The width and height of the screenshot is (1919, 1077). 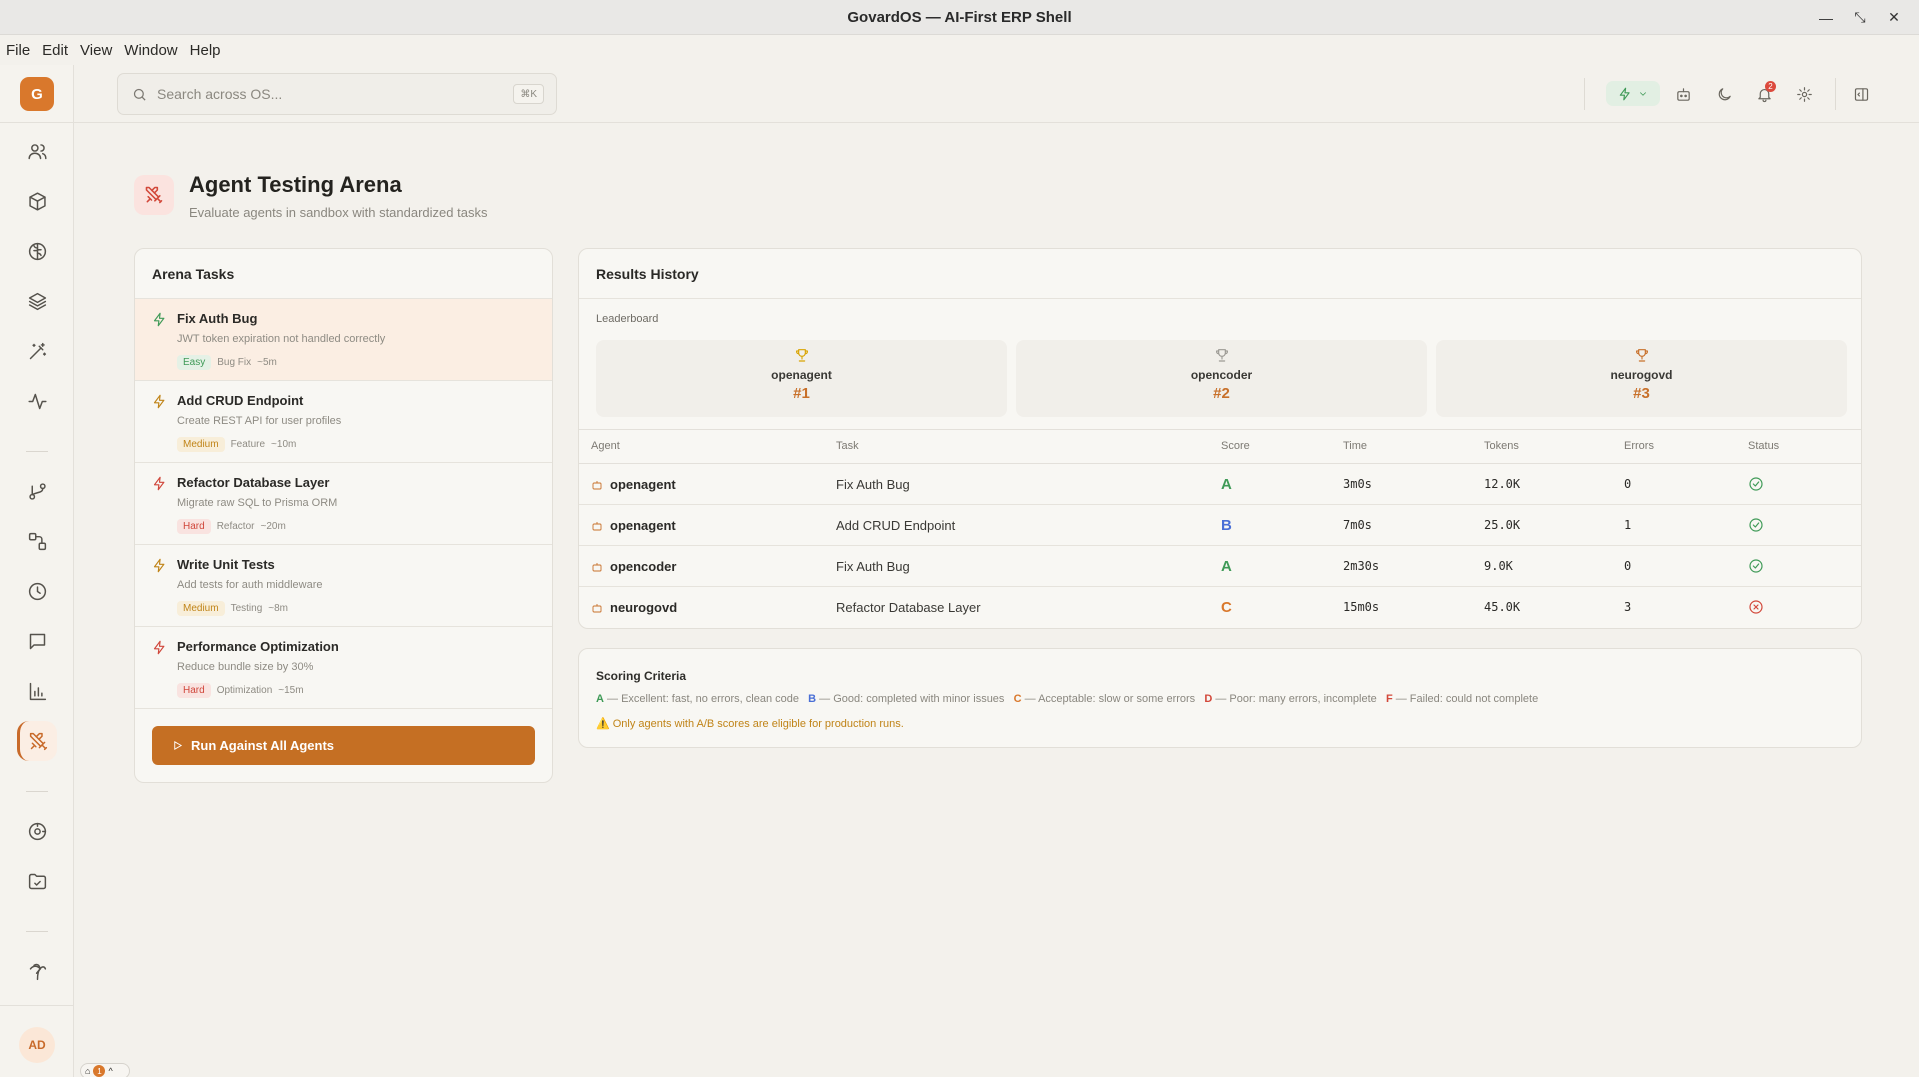 I want to click on grade-letter: B, so click(x=812, y=699).